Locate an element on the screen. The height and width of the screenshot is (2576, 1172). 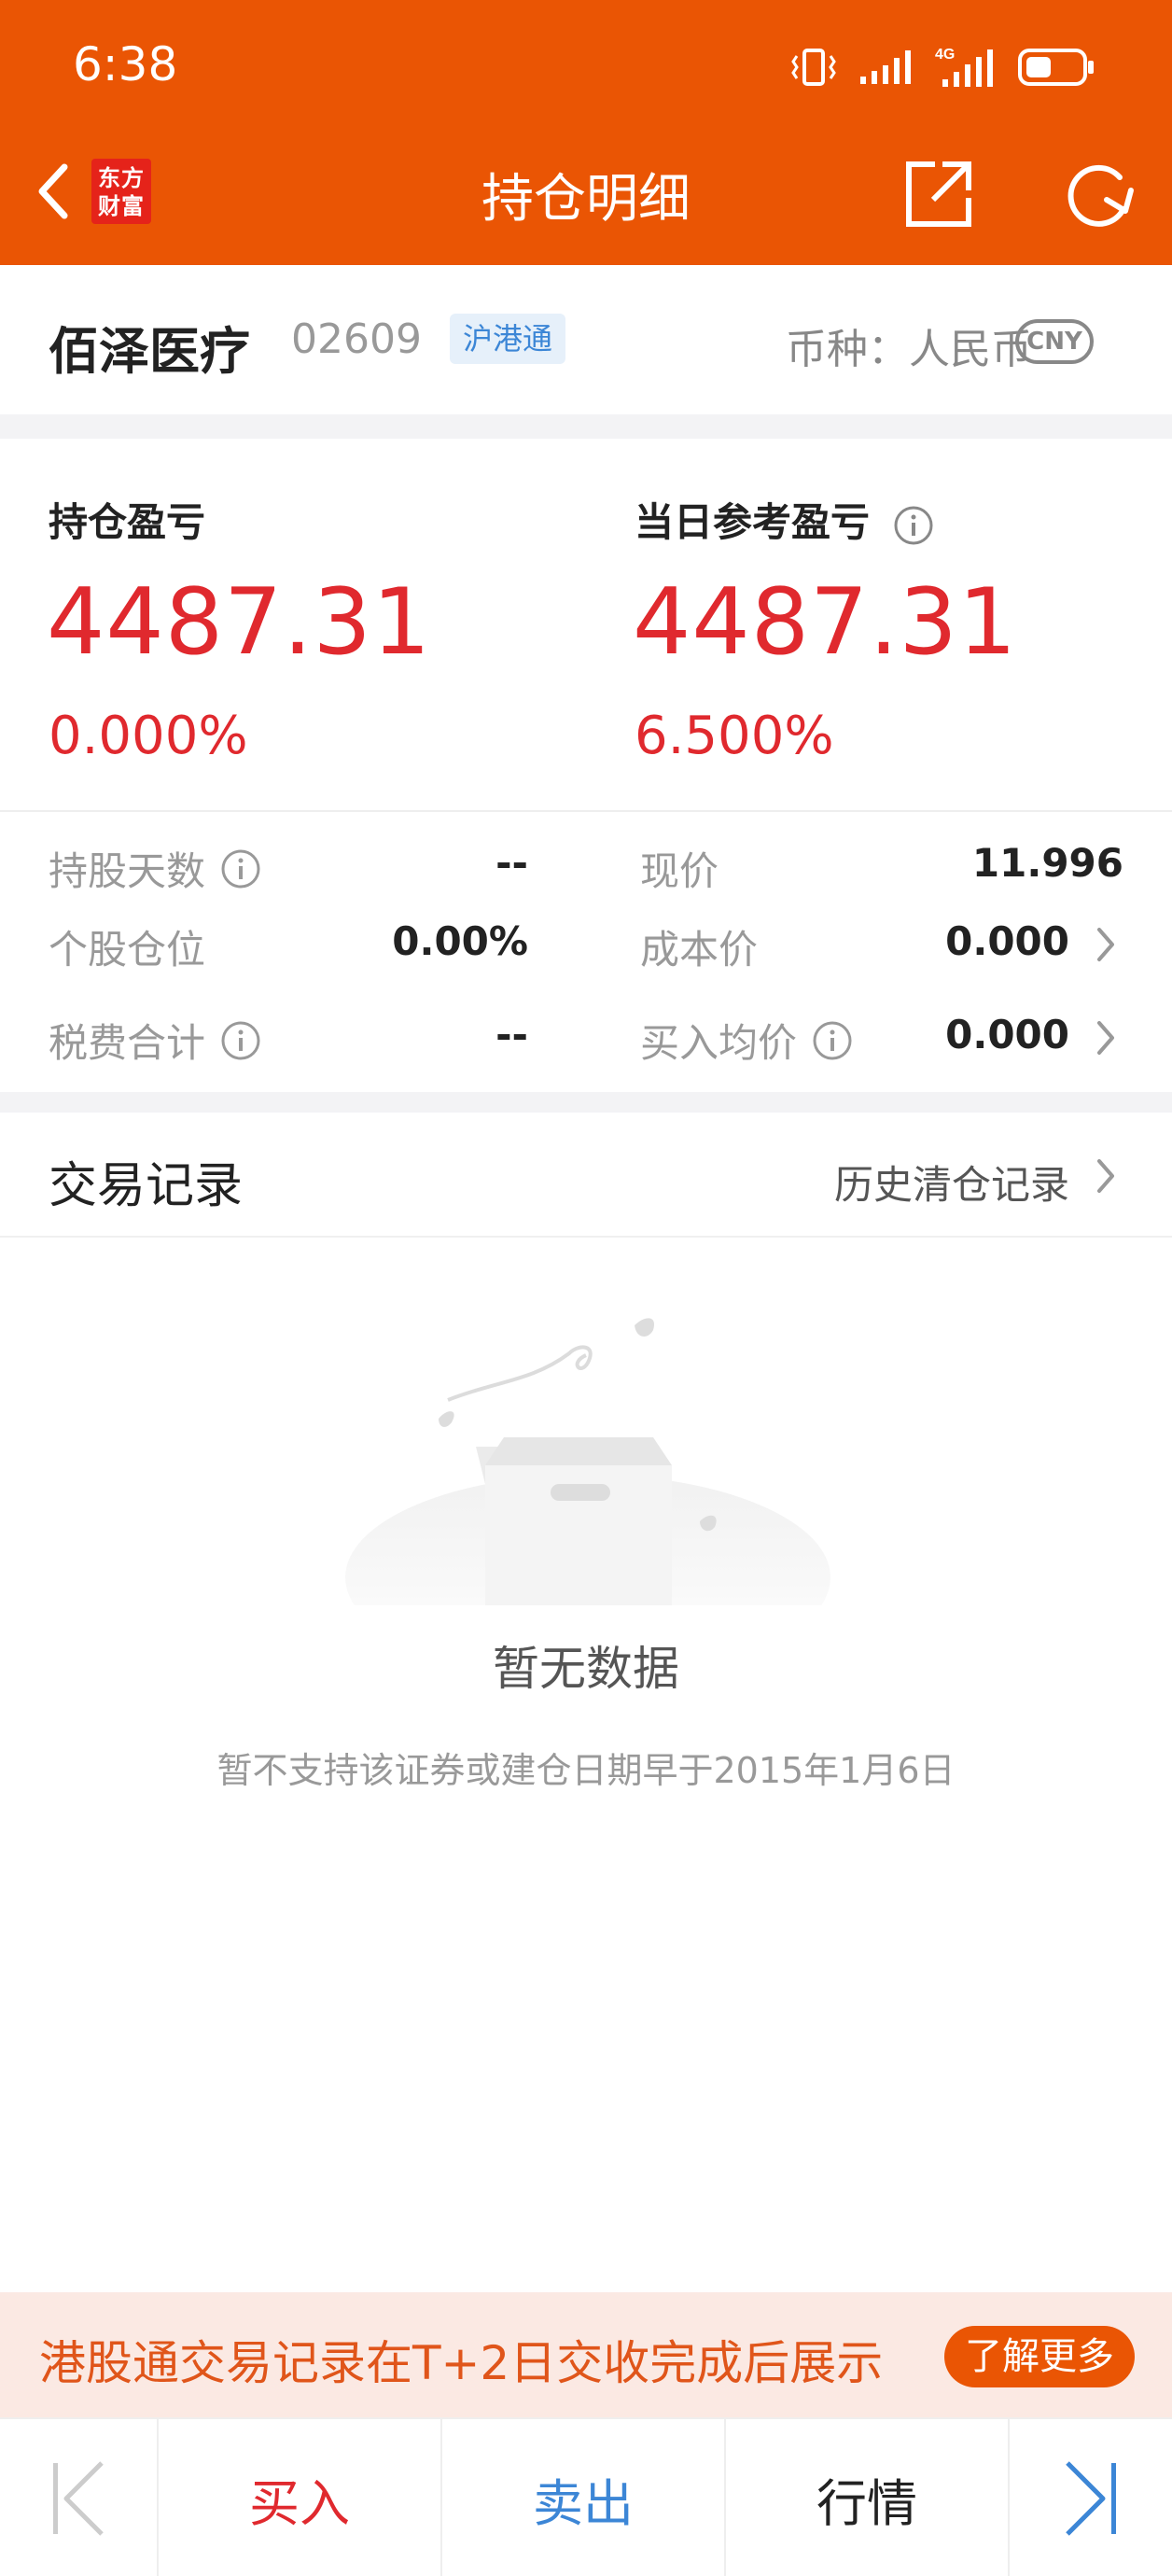
skip-previous-icon is located at coordinates (78, 2498).